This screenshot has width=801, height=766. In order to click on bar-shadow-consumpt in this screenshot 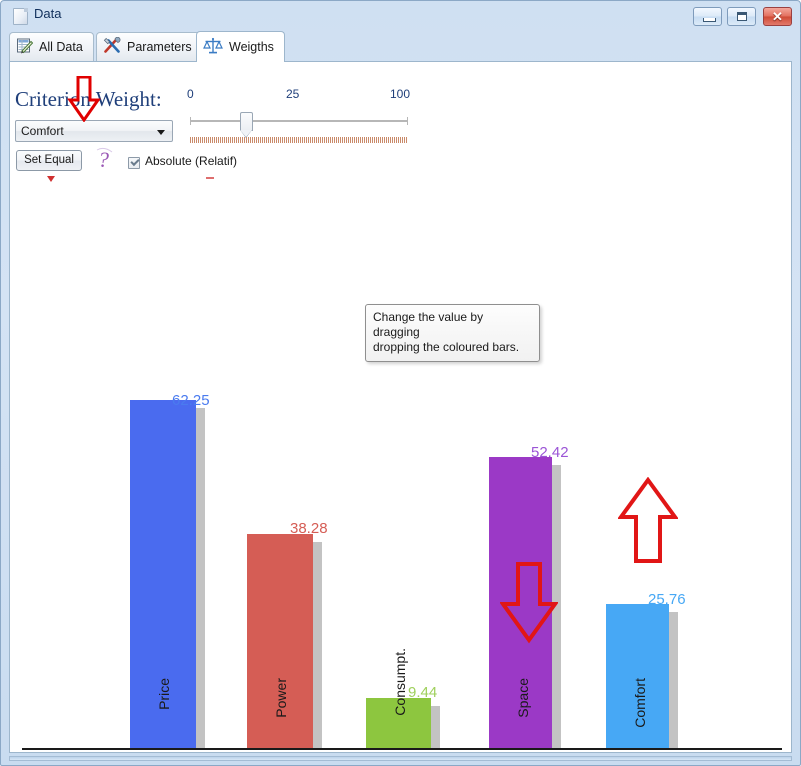, I will do `click(435, 727)`.